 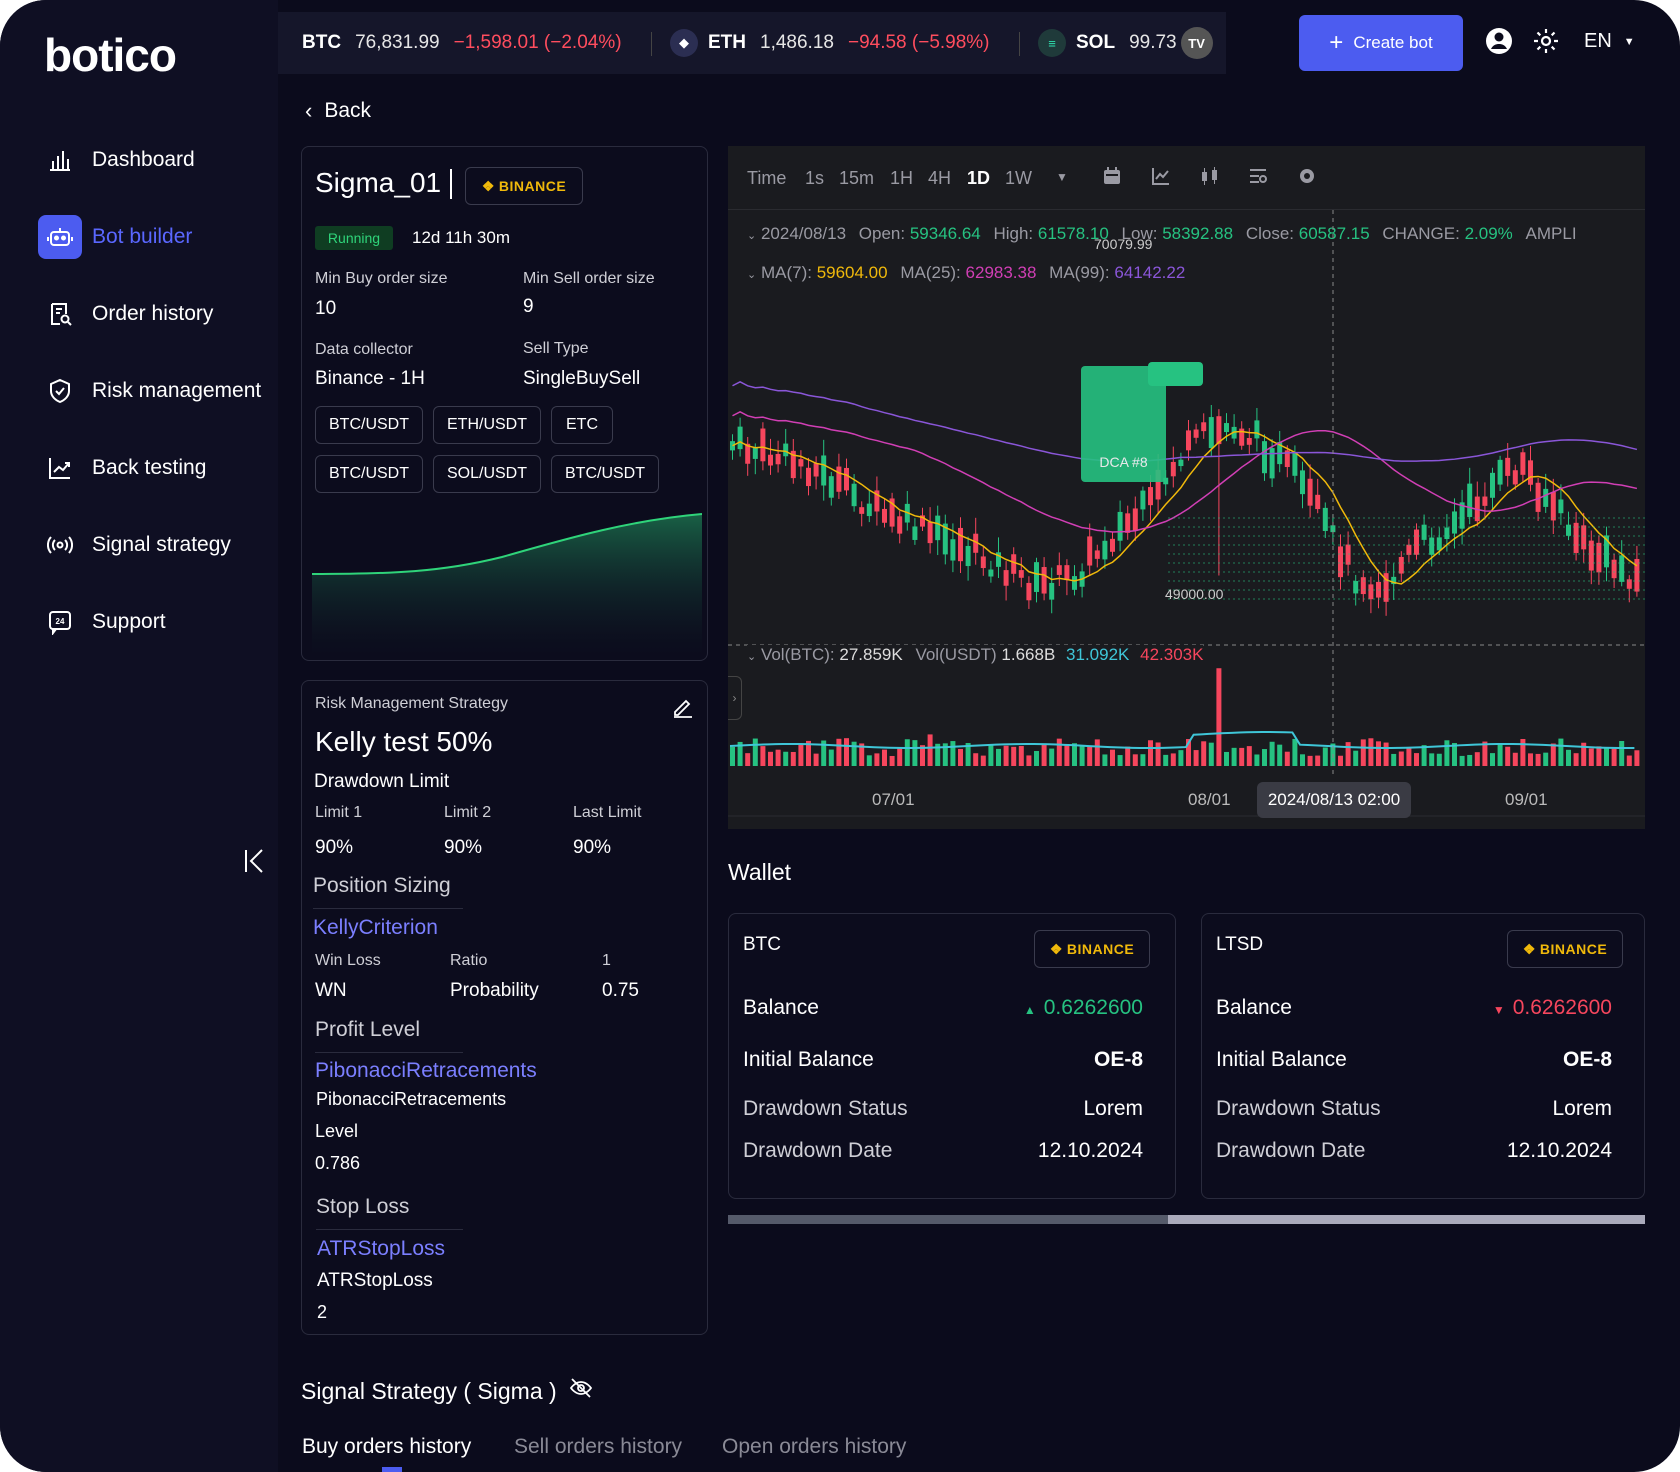 I want to click on profit-method-link: PibonacciRetracements, so click(x=426, y=1071).